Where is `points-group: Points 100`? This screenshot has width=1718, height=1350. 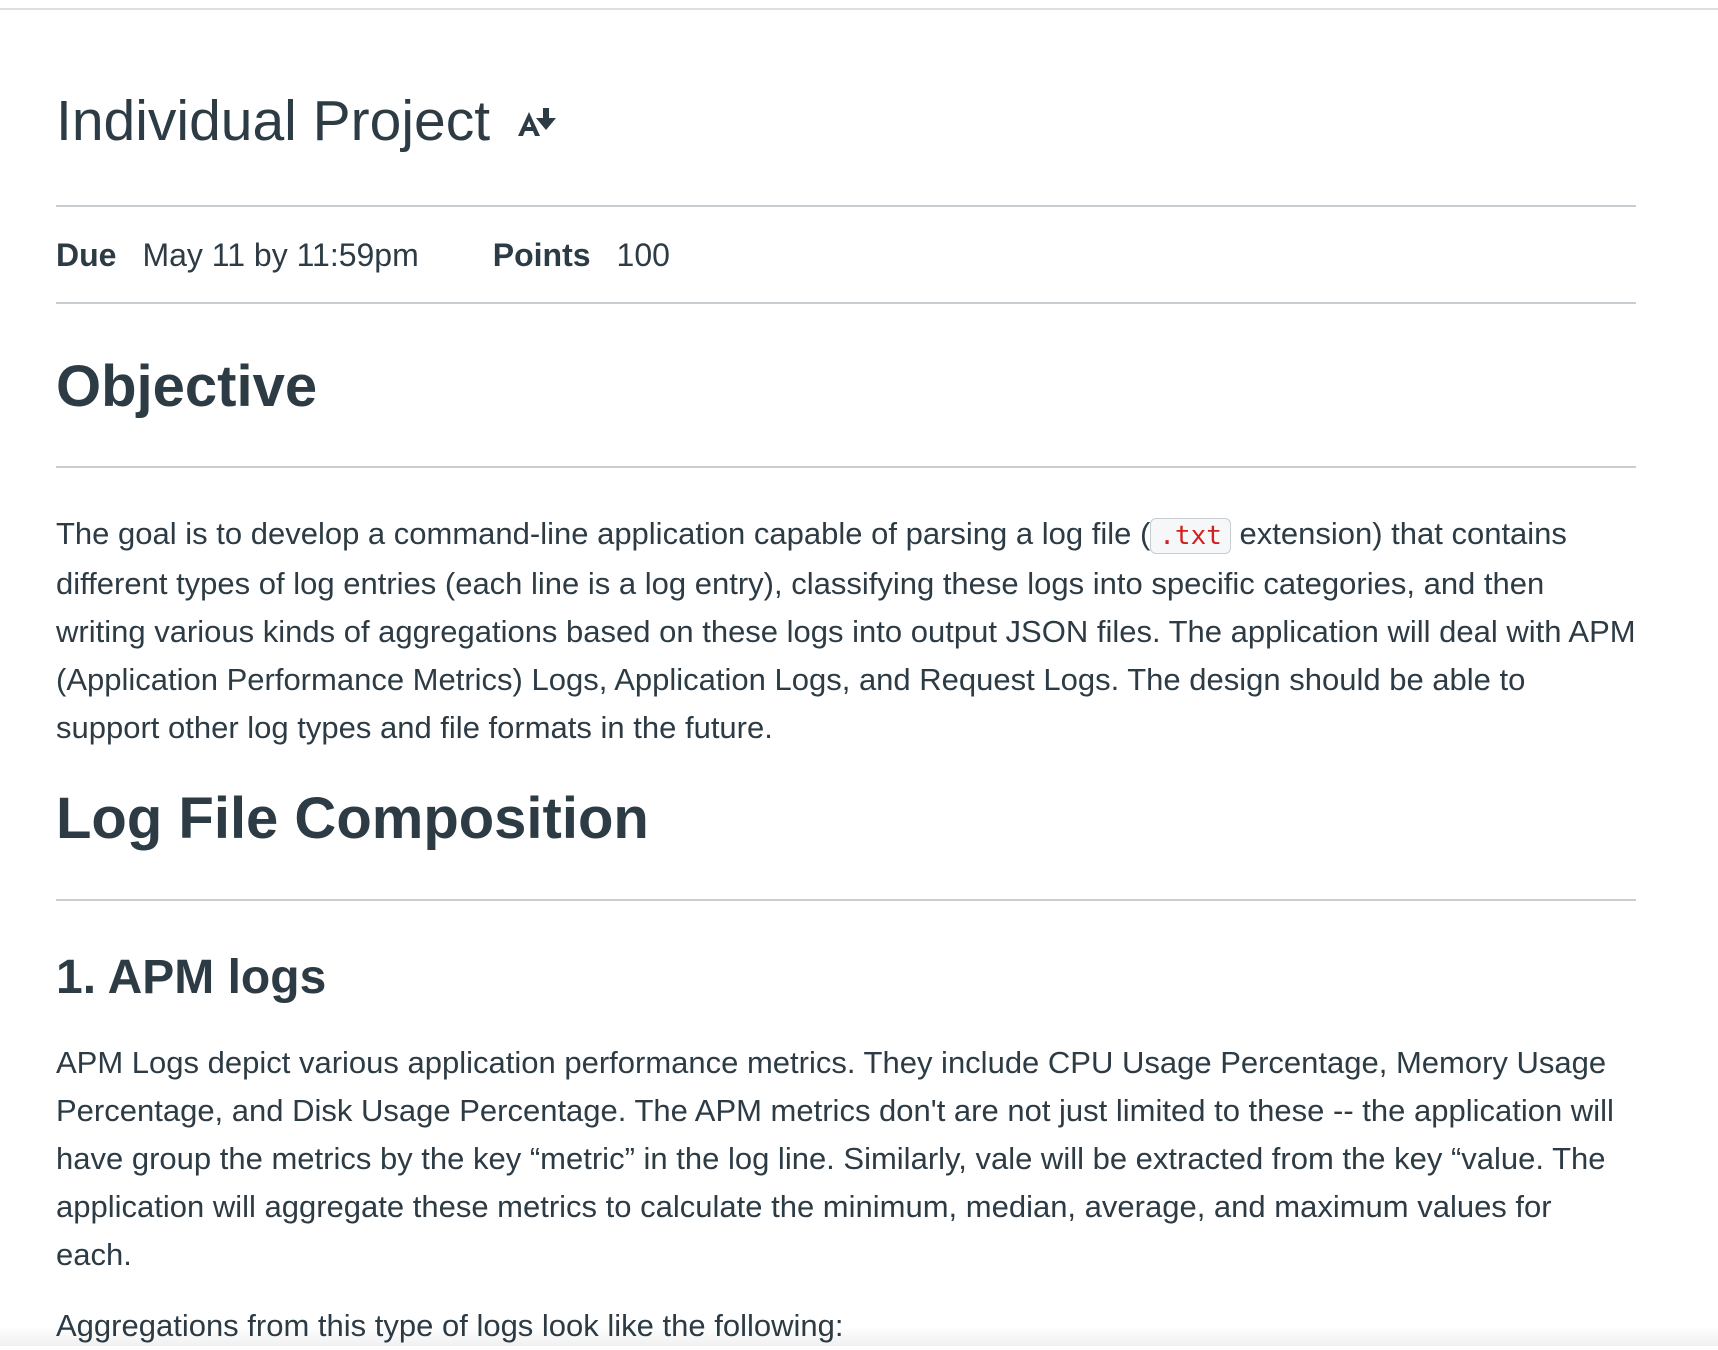 points-group: Points 100 is located at coordinates (581, 255).